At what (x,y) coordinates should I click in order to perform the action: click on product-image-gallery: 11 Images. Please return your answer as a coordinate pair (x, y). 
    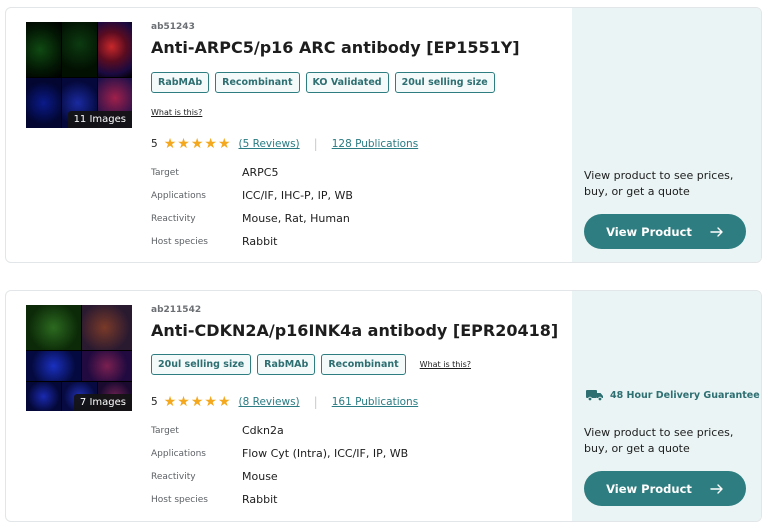
    Looking at the image, I should click on (79, 75).